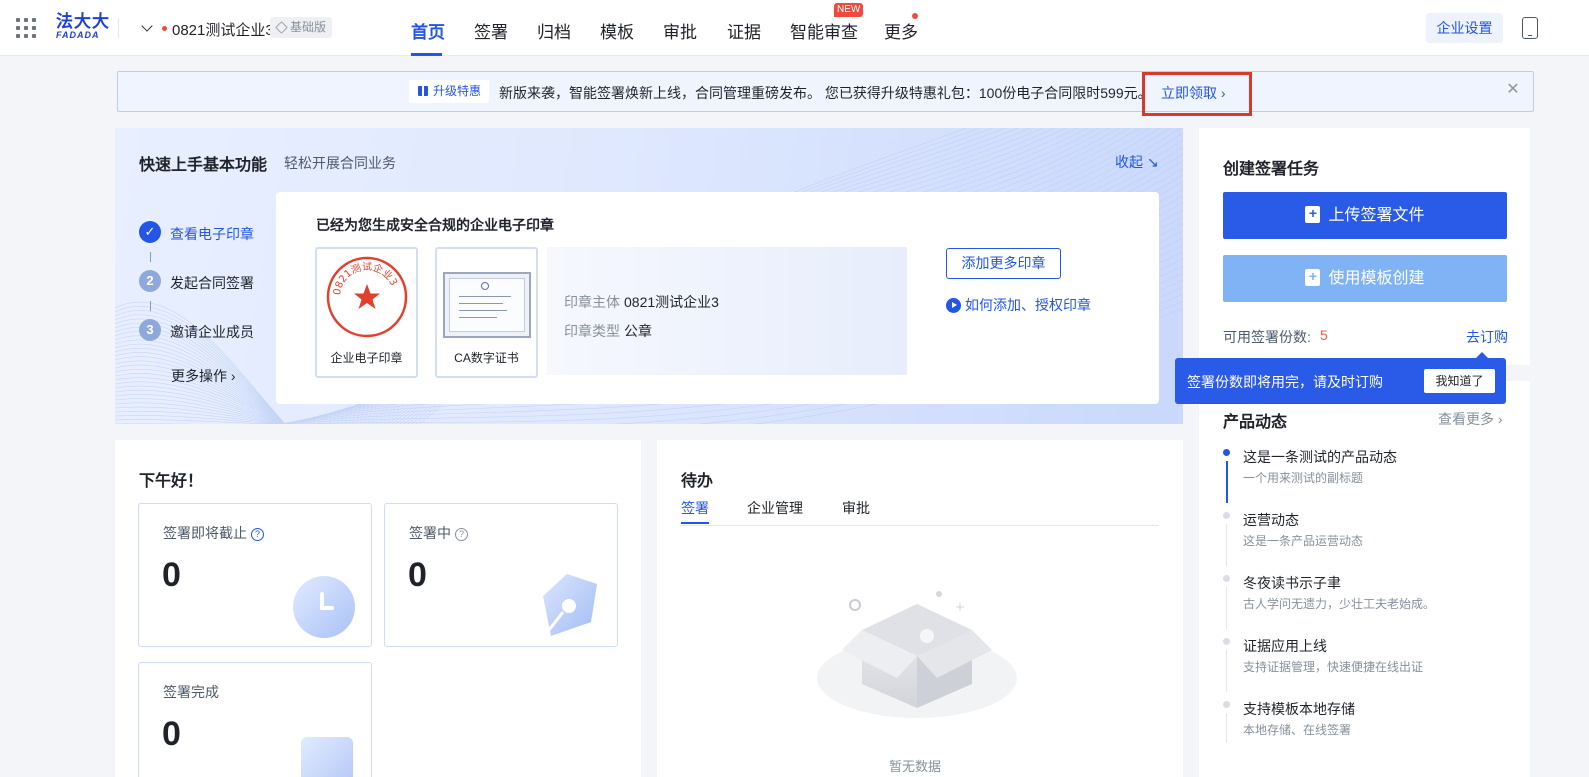  What do you see at coordinates (430, 533) in the screenshot?
I see `stat-label-text: 签署中` at bounding box center [430, 533].